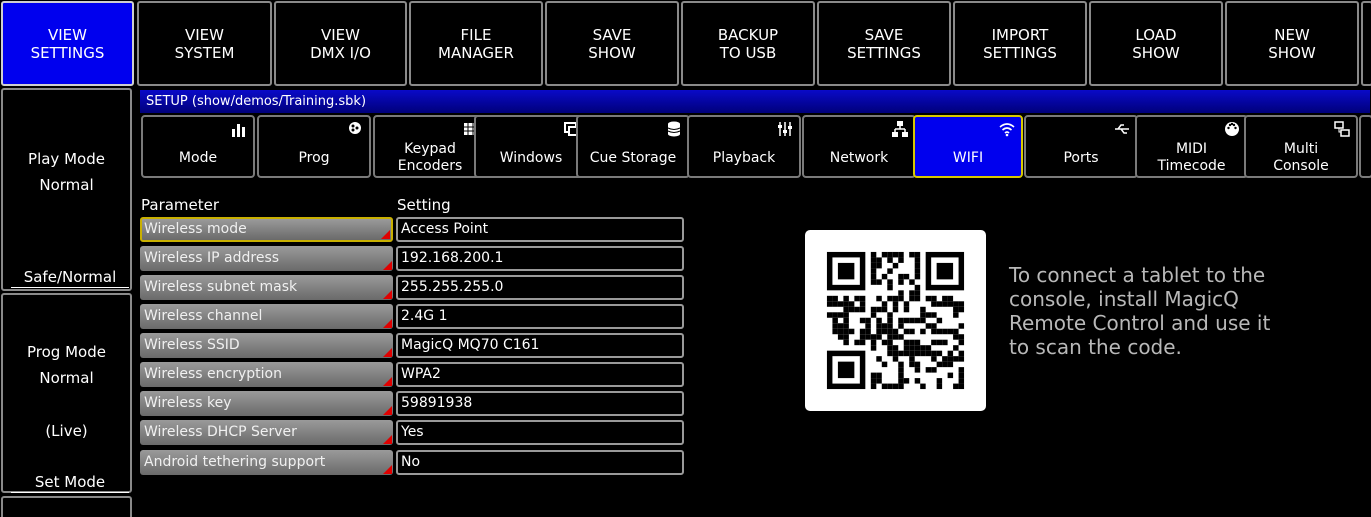 The height and width of the screenshot is (517, 1371). What do you see at coordinates (1342, 129) in the screenshot?
I see `multi-console-icon` at bounding box center [1342, 129].